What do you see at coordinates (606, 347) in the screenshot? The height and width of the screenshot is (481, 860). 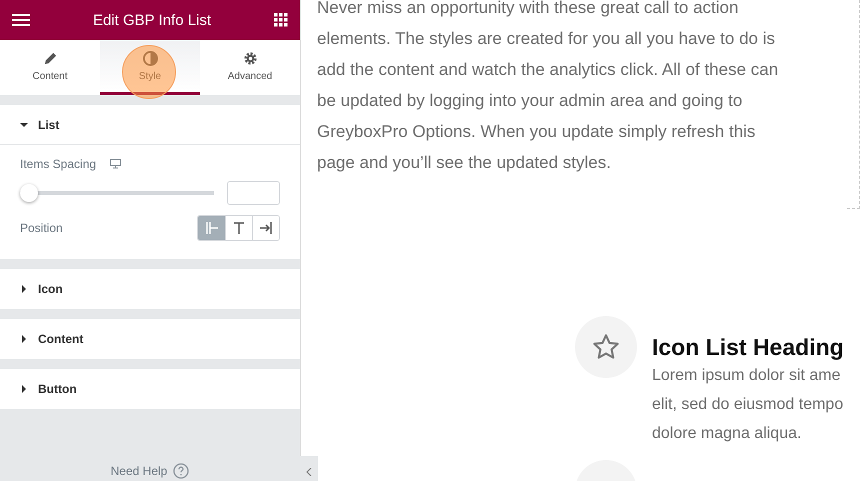 I see `star-icon` at bounding box center [606, 347].